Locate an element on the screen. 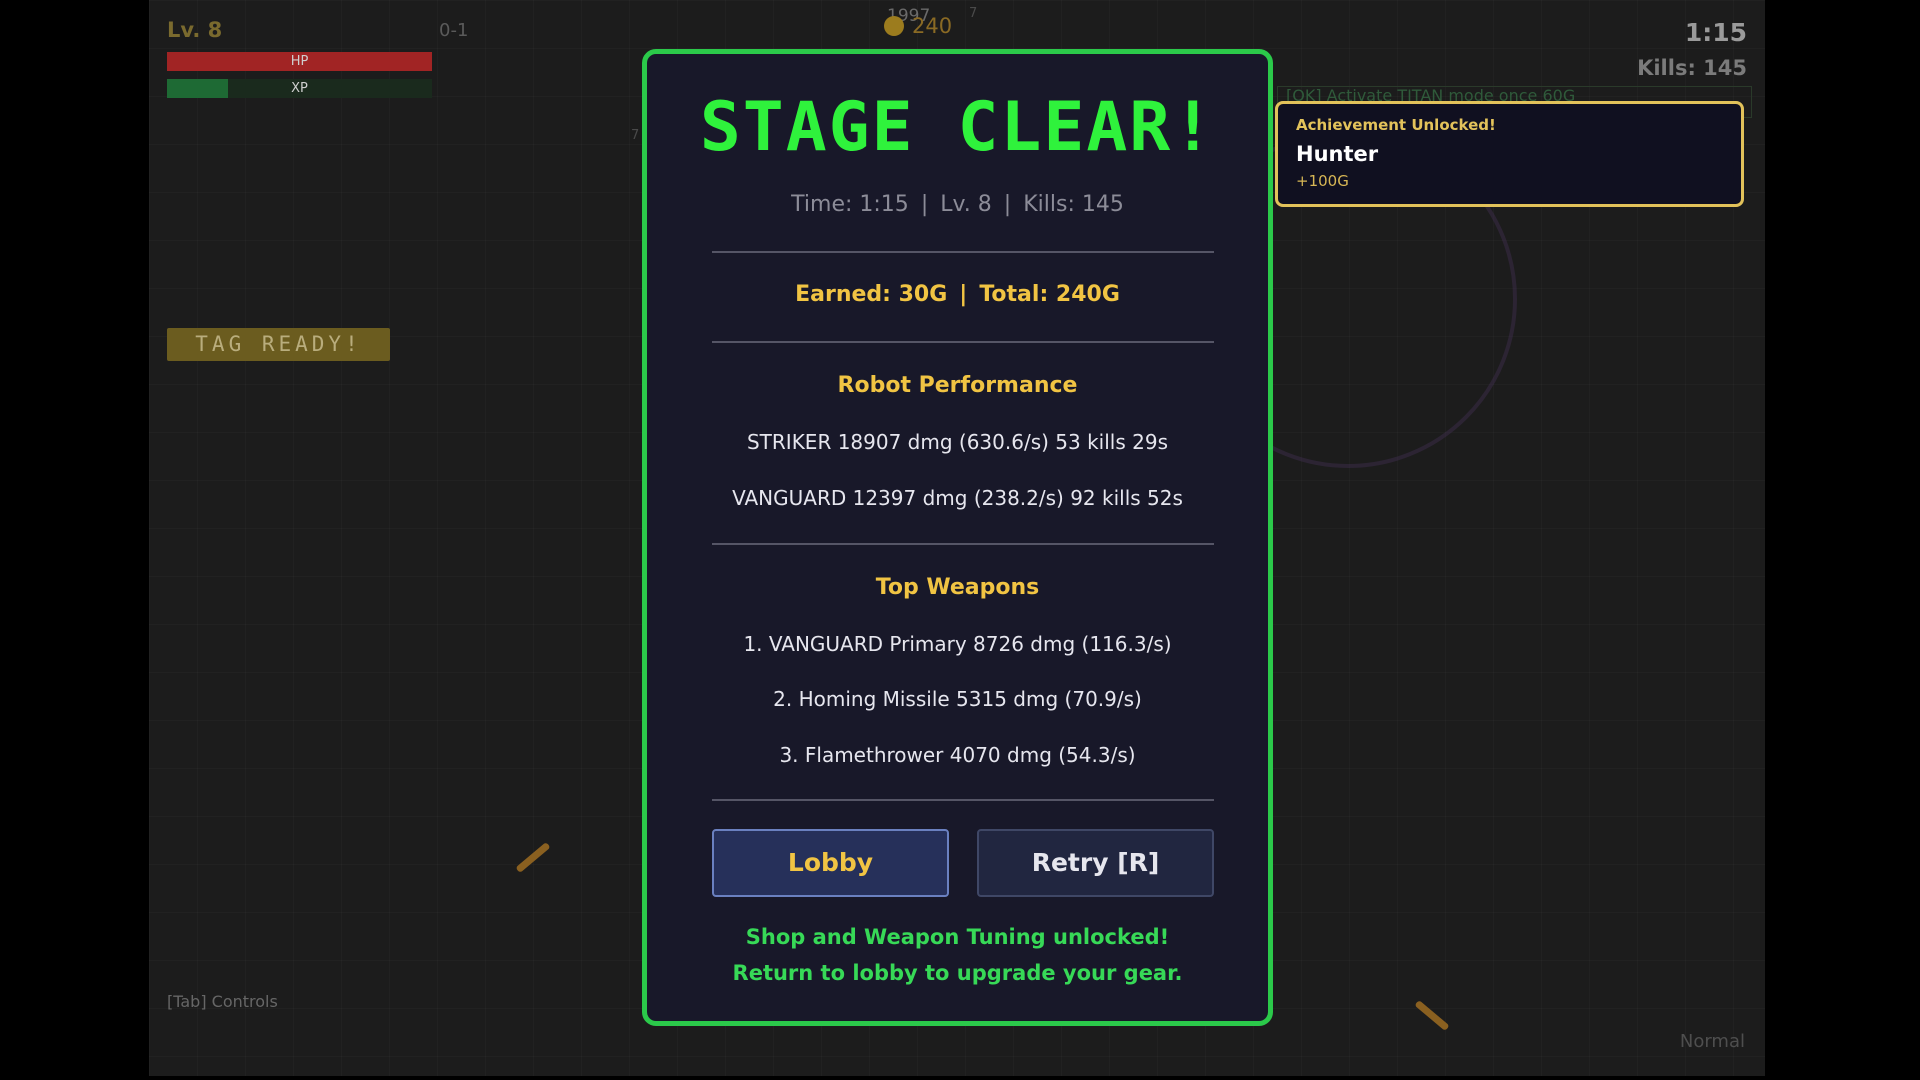  xp-bar-fill is located at coordinates (197, 88).